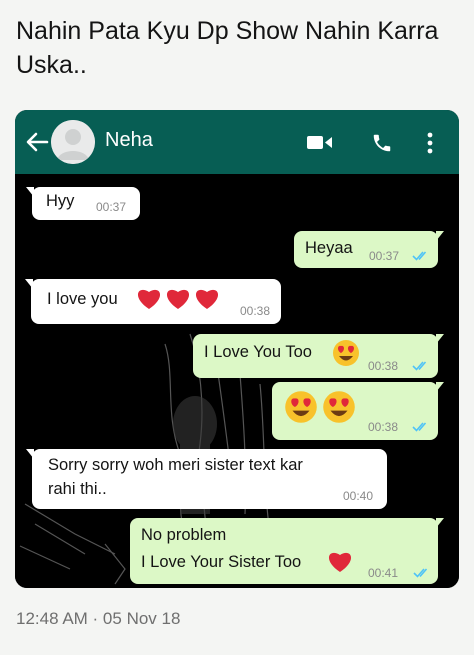 This screenshot has height=655, width=474. I want to click on message-time: 00:40, so click(358, 496).